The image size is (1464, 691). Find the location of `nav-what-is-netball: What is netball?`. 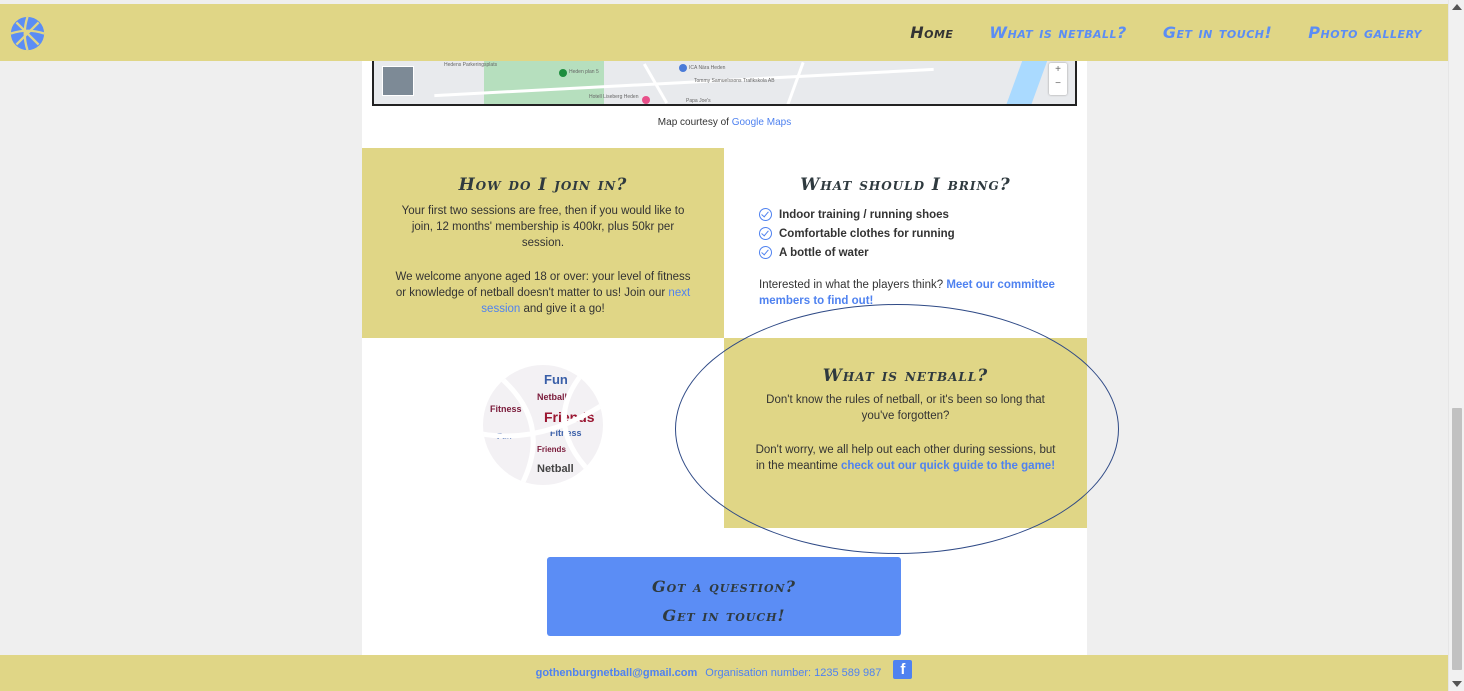

nav-what-is-netball: What is netball? is located at coordinates (1057, 32).